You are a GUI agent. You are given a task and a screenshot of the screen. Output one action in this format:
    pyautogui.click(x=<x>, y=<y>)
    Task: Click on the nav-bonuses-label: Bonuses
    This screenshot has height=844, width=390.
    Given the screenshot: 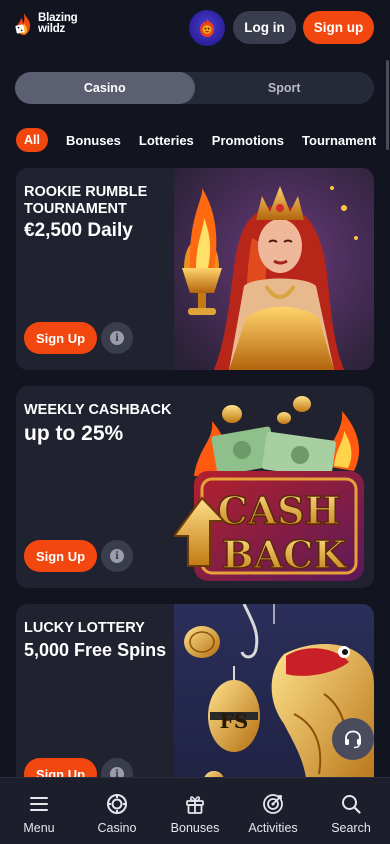 What is the action you would take?
    pyautogui.click(x=195, y=828)
    